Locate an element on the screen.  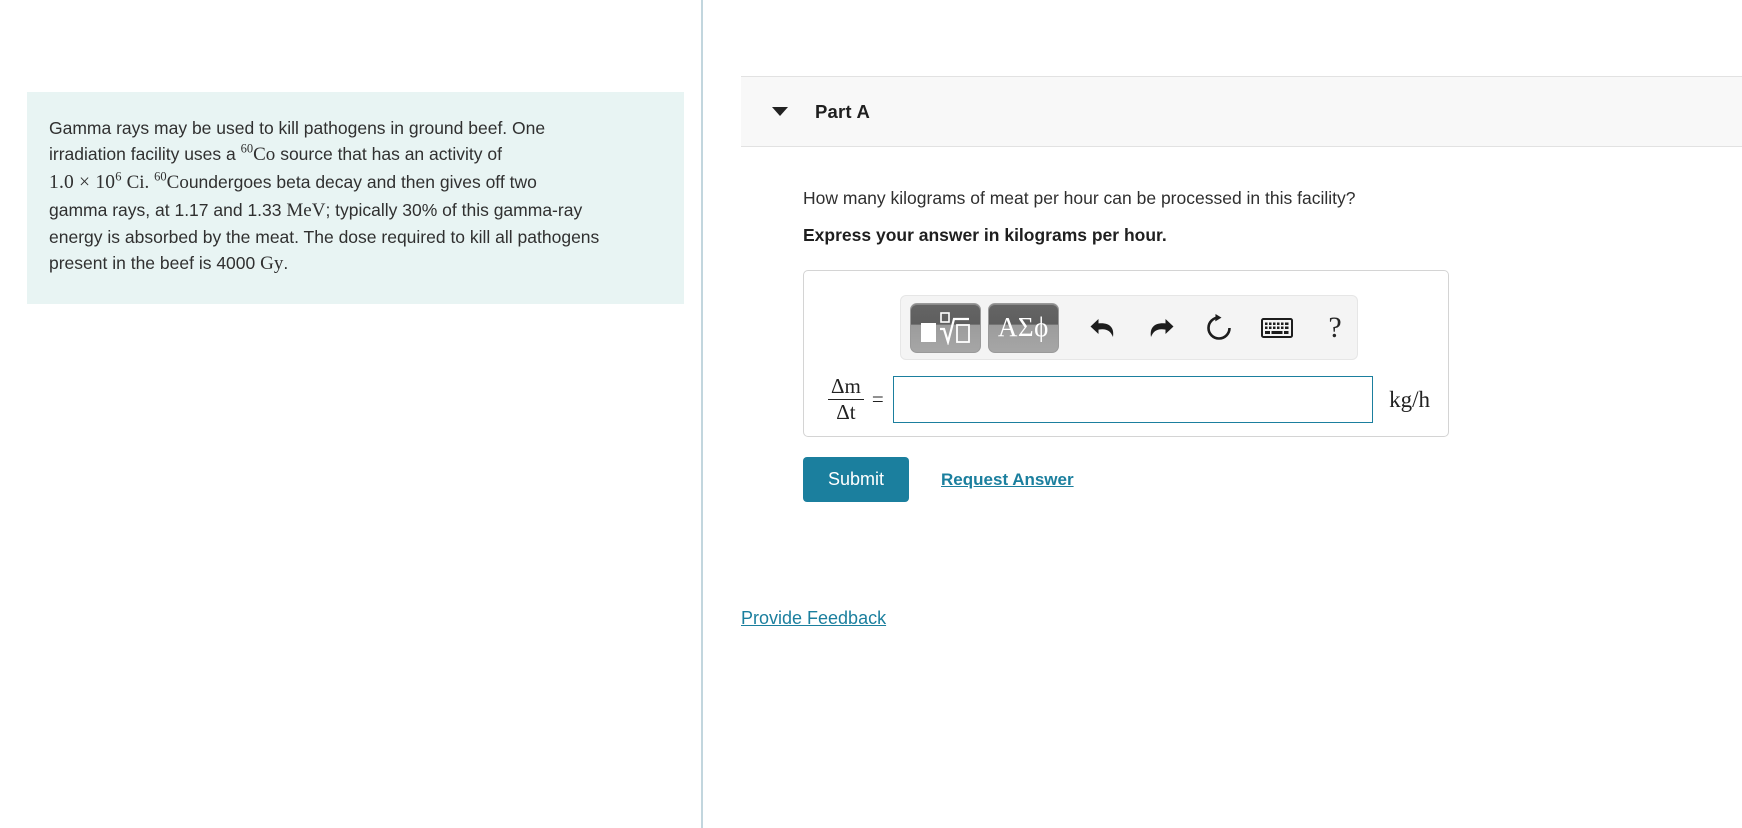
isotope-mass-number-b: 60 is located at coordinates (160, 176).